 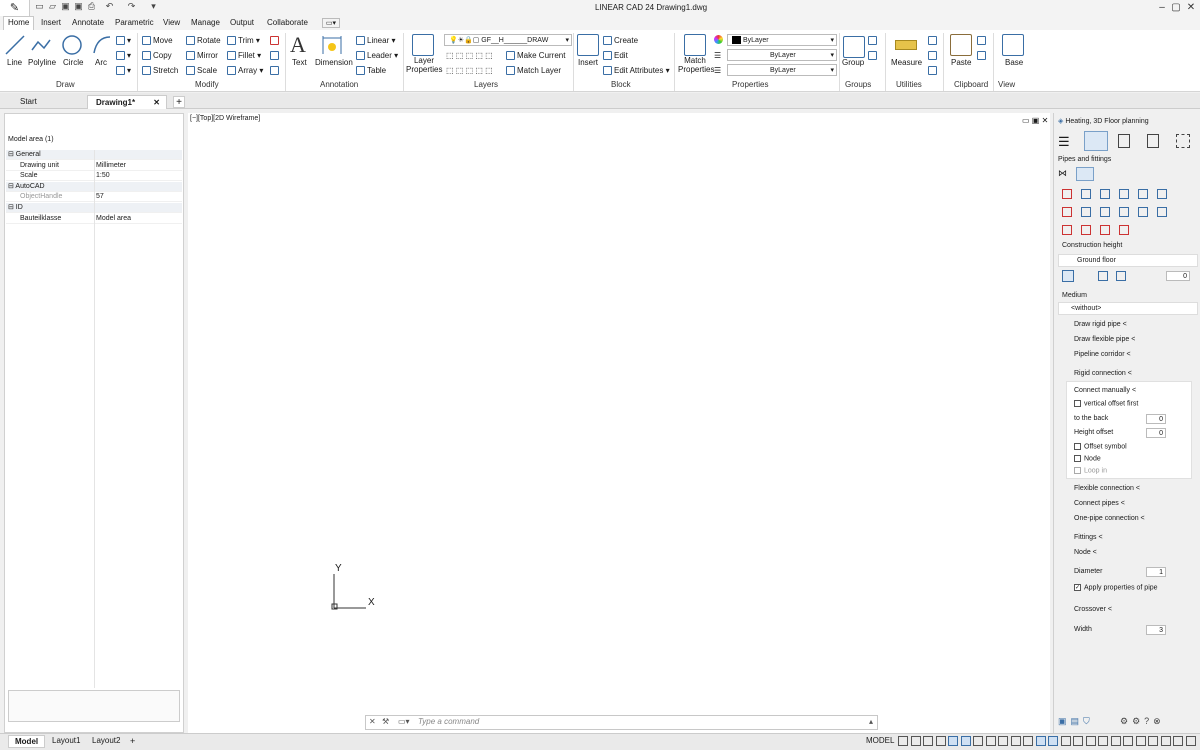 I want to click on tab-layout1: Layout1, so click(x=66, y=740).